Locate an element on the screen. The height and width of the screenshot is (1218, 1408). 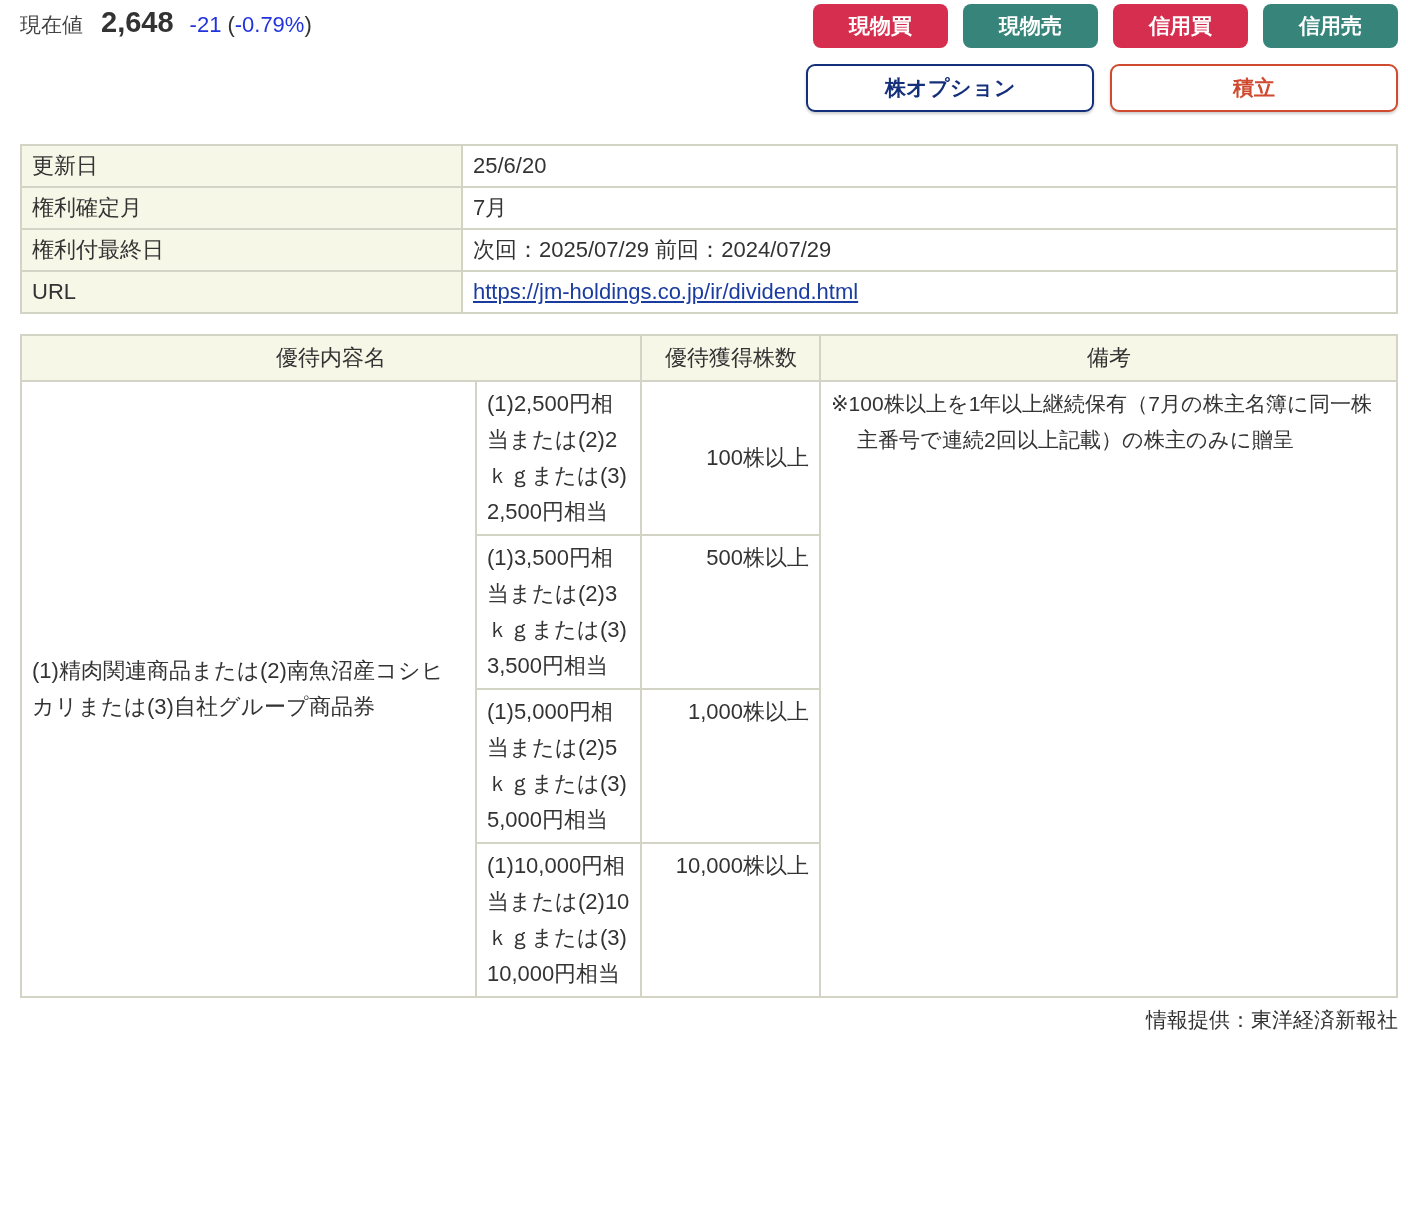
trade-button: 現物買 is located at coordinates (880, 26).